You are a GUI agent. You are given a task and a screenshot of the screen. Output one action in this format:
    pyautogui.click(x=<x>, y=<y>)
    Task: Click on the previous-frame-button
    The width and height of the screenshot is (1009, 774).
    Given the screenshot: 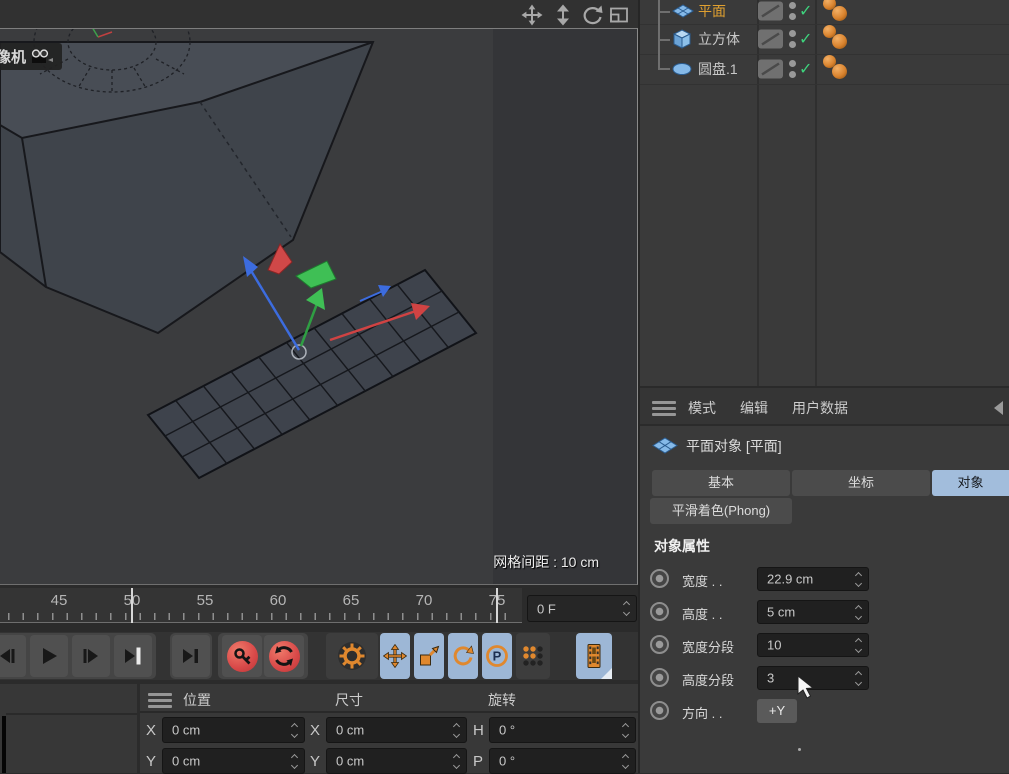 What is the action you would take?
    pyautogui.click(x=13, y=656)
    